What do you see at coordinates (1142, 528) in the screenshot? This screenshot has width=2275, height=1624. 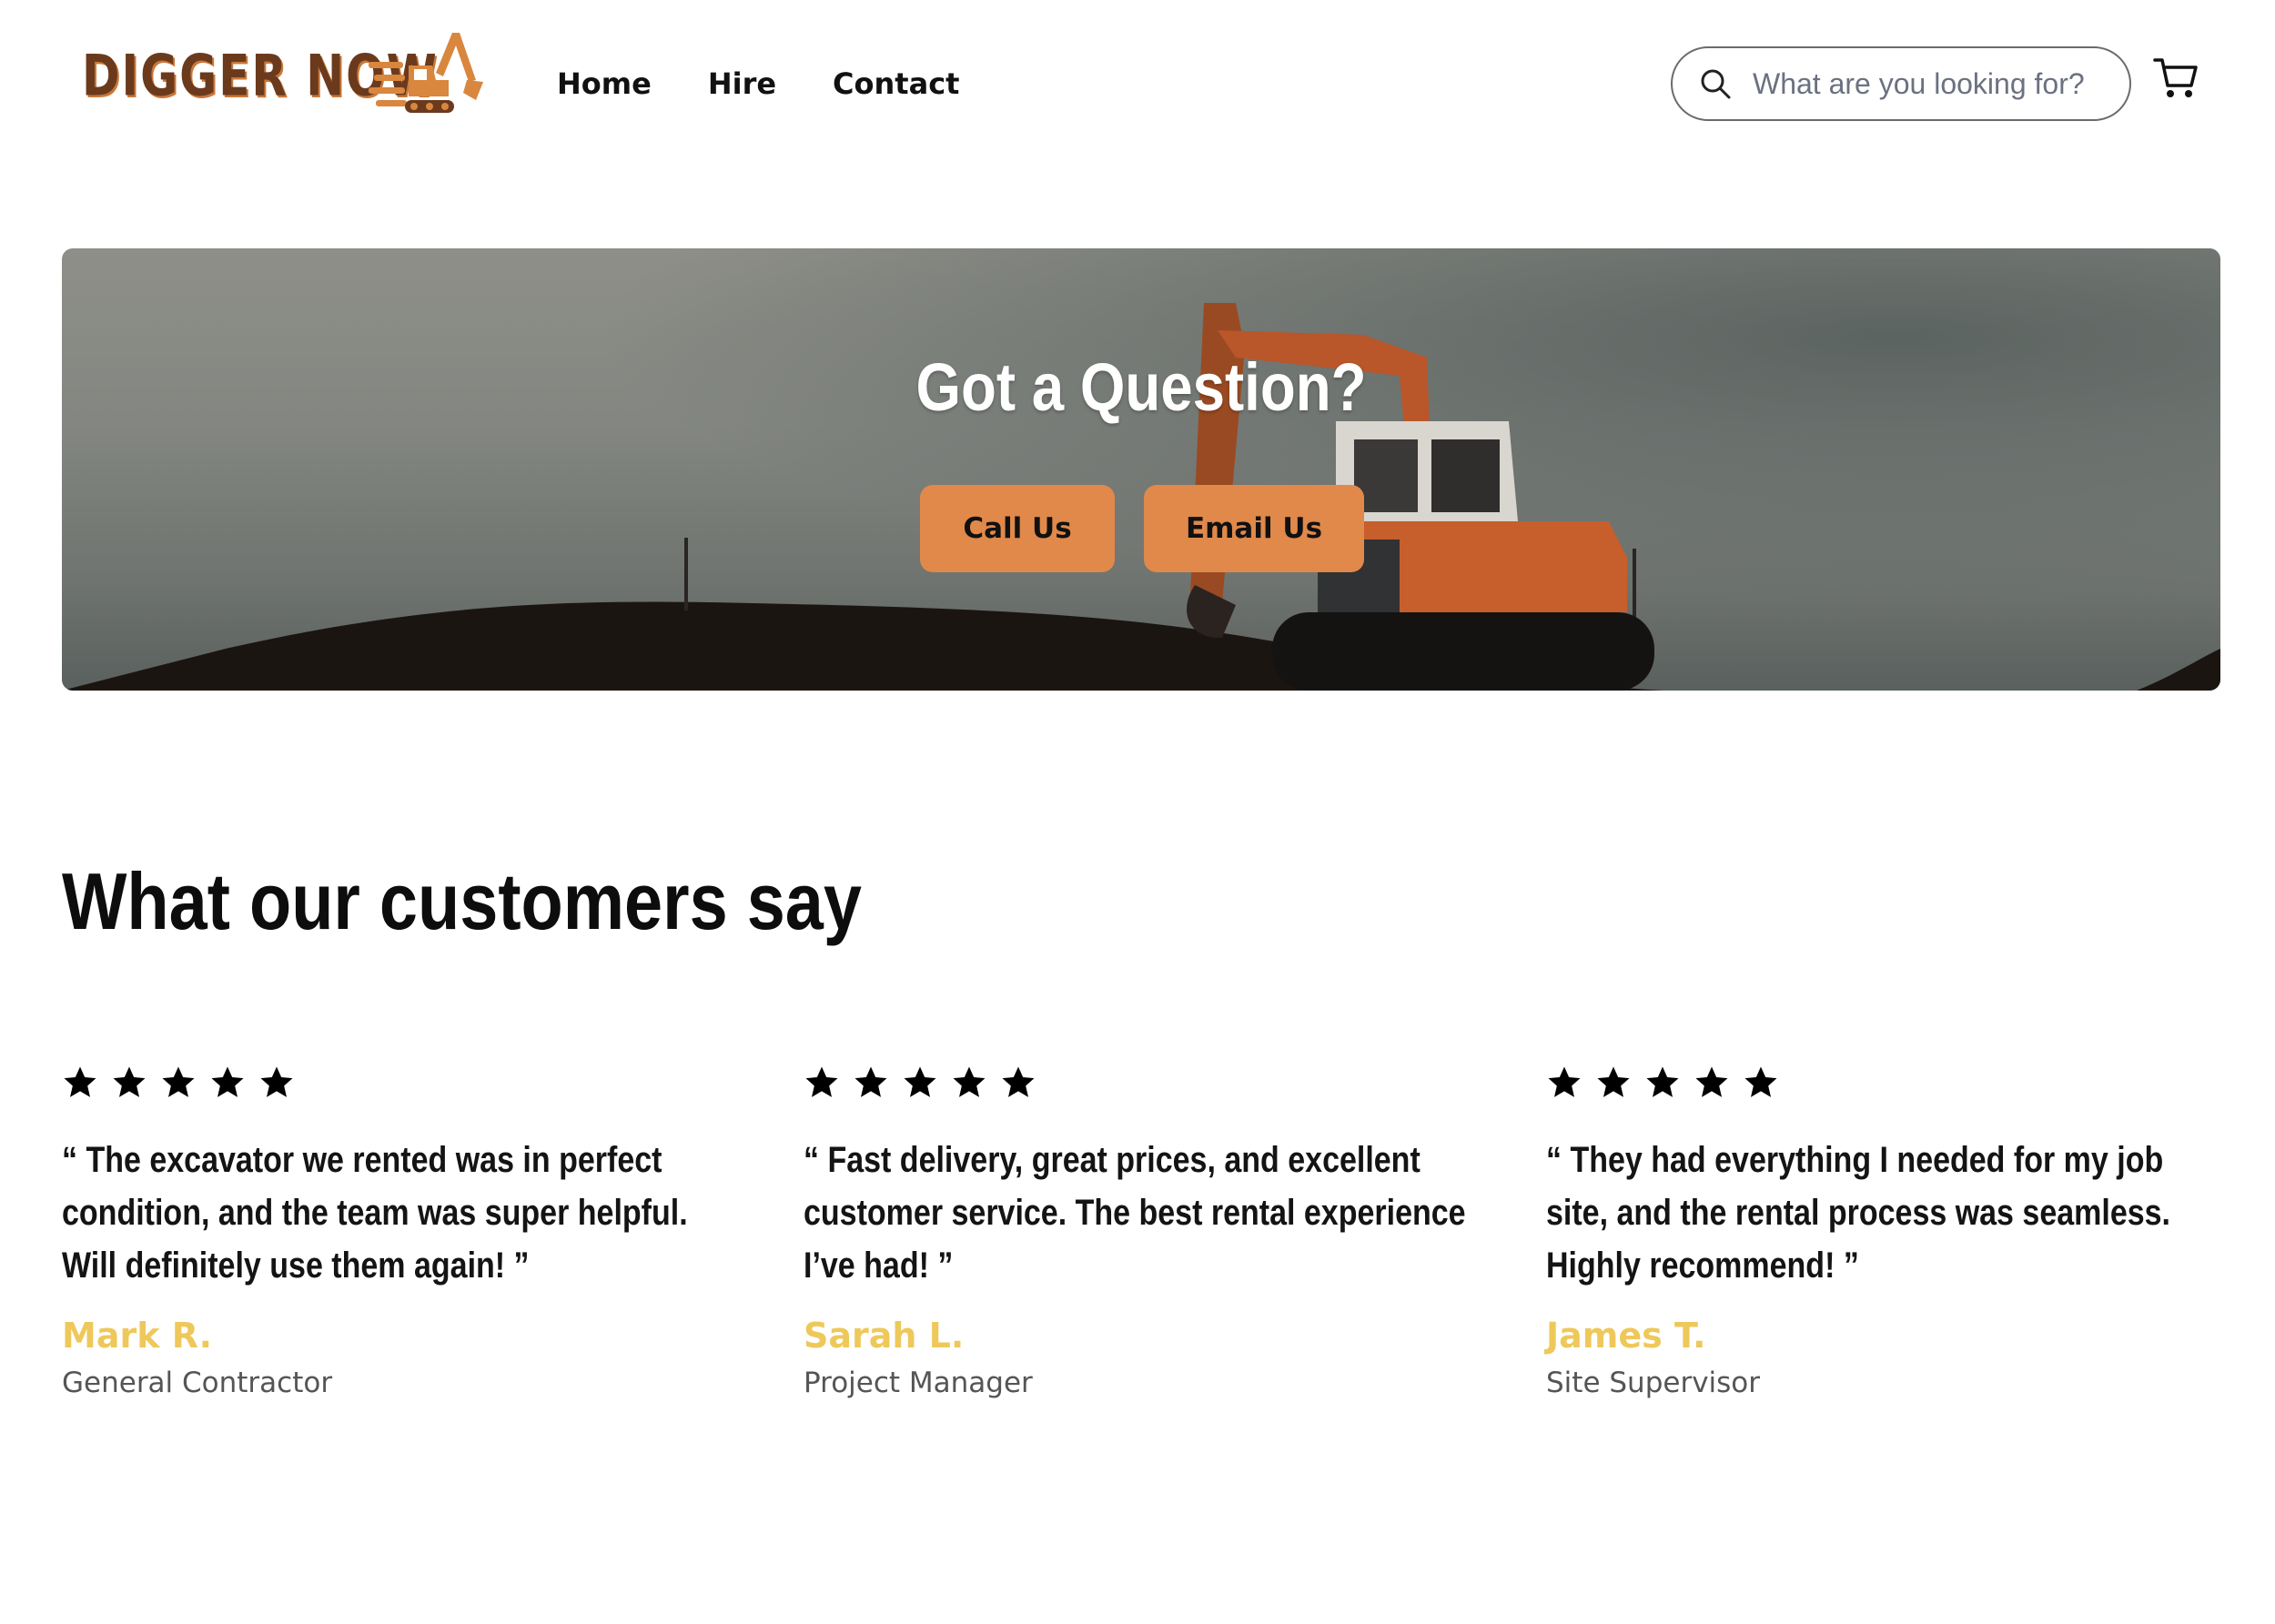 I see `hero-buttons: Call Us Email Us` at bounding box center [1142, 528].